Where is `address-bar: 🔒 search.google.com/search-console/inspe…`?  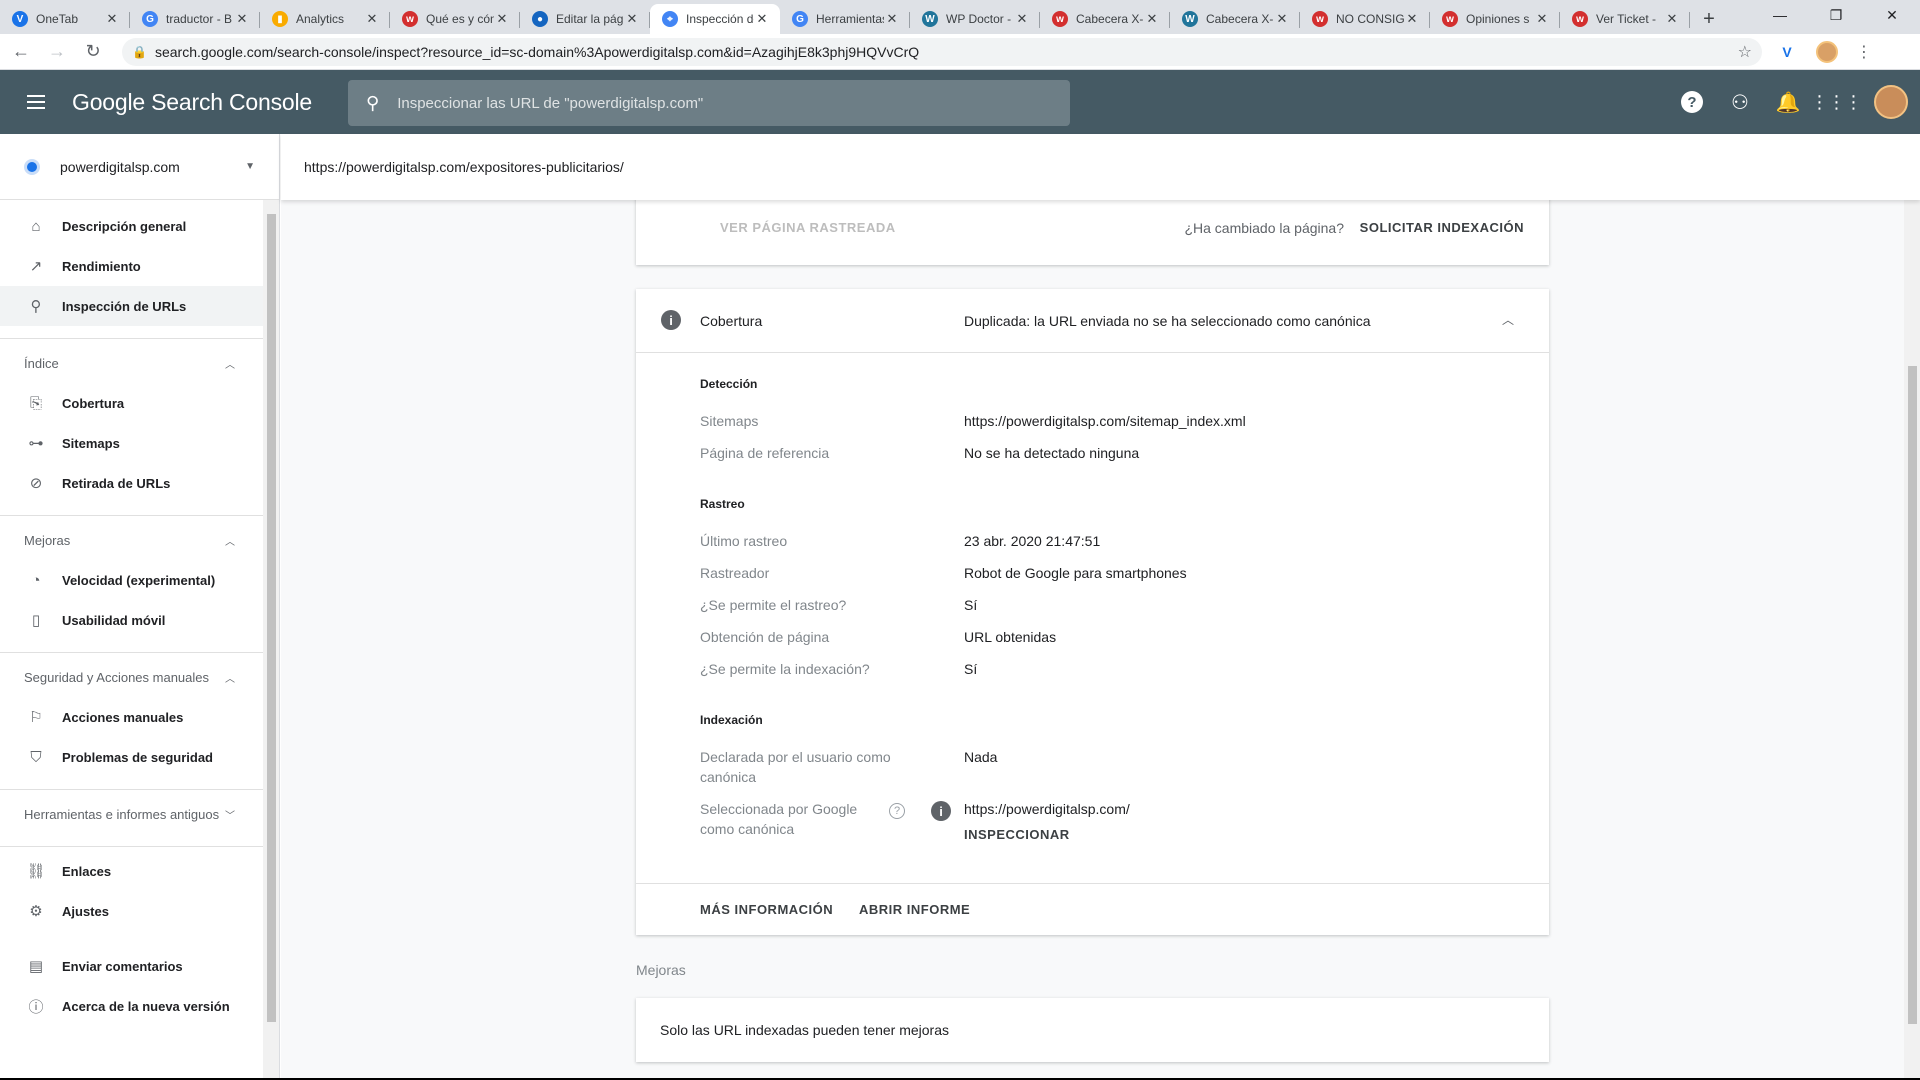 address-bar: 🔒 search.google.com/search-console/inspe… is located at coordinates (942, 51).